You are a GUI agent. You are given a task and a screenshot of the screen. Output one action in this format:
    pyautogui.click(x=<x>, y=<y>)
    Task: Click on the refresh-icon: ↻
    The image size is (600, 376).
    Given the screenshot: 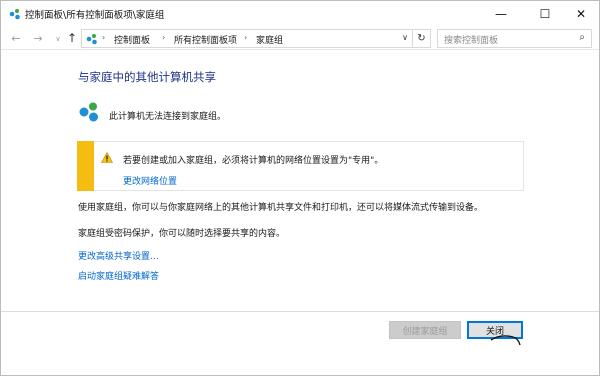 What is the action you would take?
    pyautogui.click(x=421, y=38)
    